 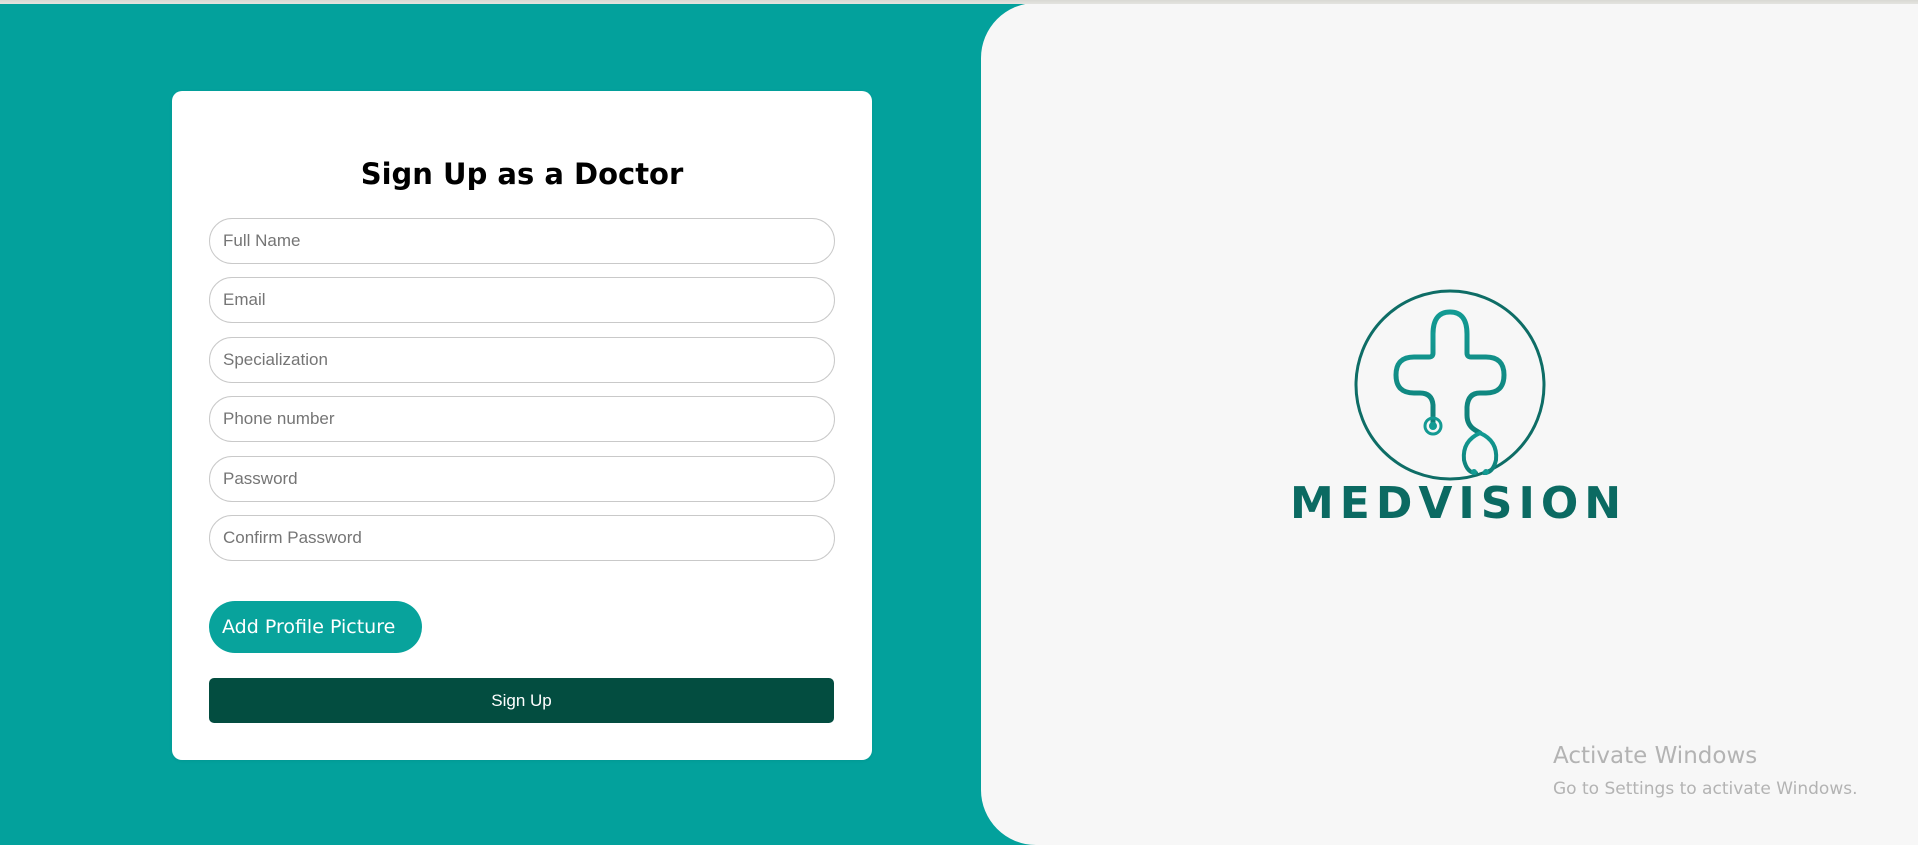 What do you see at coordinates (1705, 789) in the screenshot?
I see `windows-activation-subtitle: Go to Settings to activate Windows.` at bounding box center [1705, 789].